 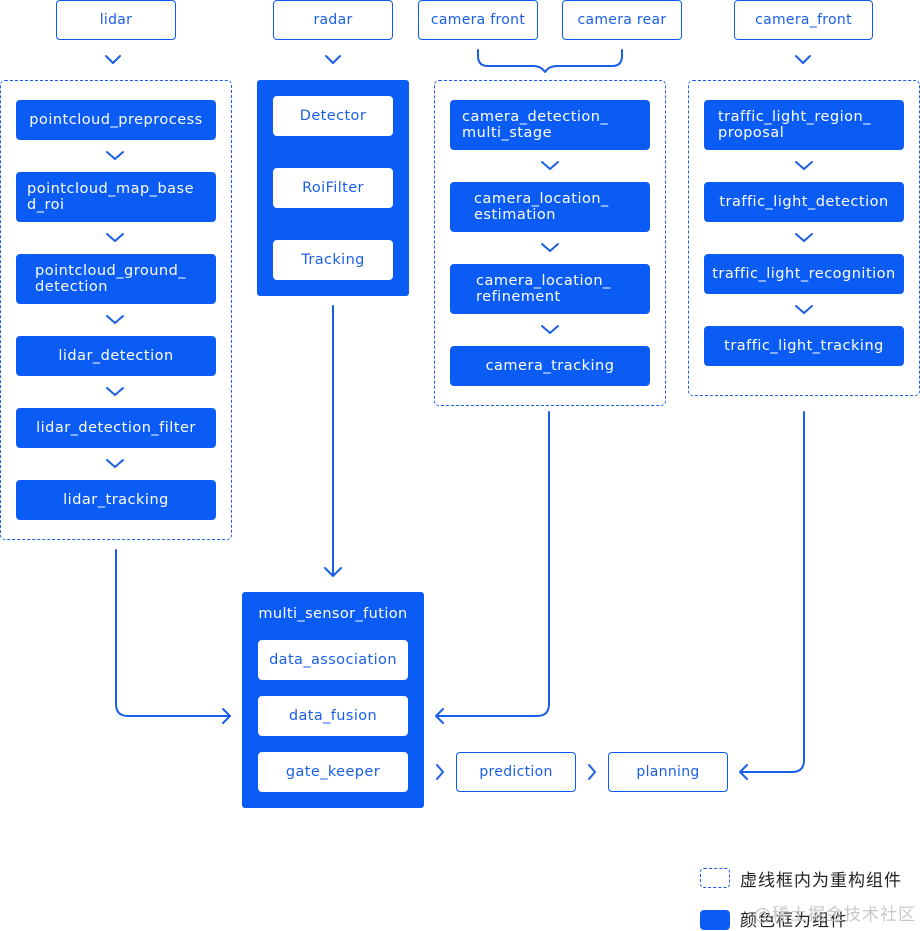 I want to click on planning-box: planning, so click(x=668, y=772).